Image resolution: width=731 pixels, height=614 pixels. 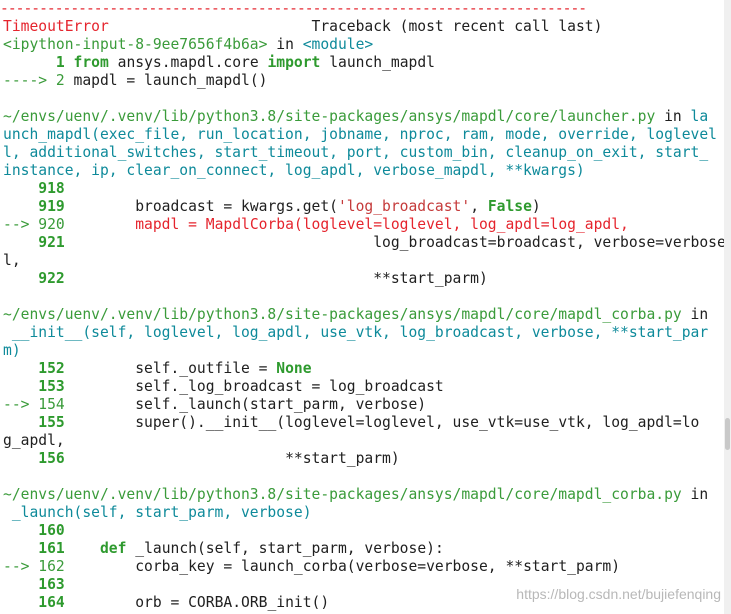 I want to click on keyword: from, so click(x=91, y=62).